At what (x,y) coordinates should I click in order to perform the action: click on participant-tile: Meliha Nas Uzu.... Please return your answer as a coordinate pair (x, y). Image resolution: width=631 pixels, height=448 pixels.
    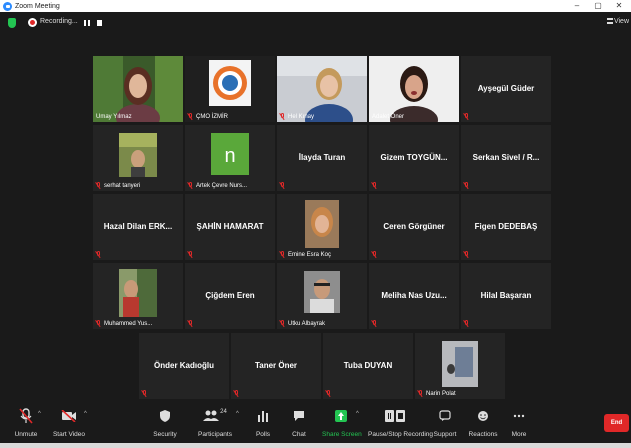
    Looking at the image, I should click on (414, 296).